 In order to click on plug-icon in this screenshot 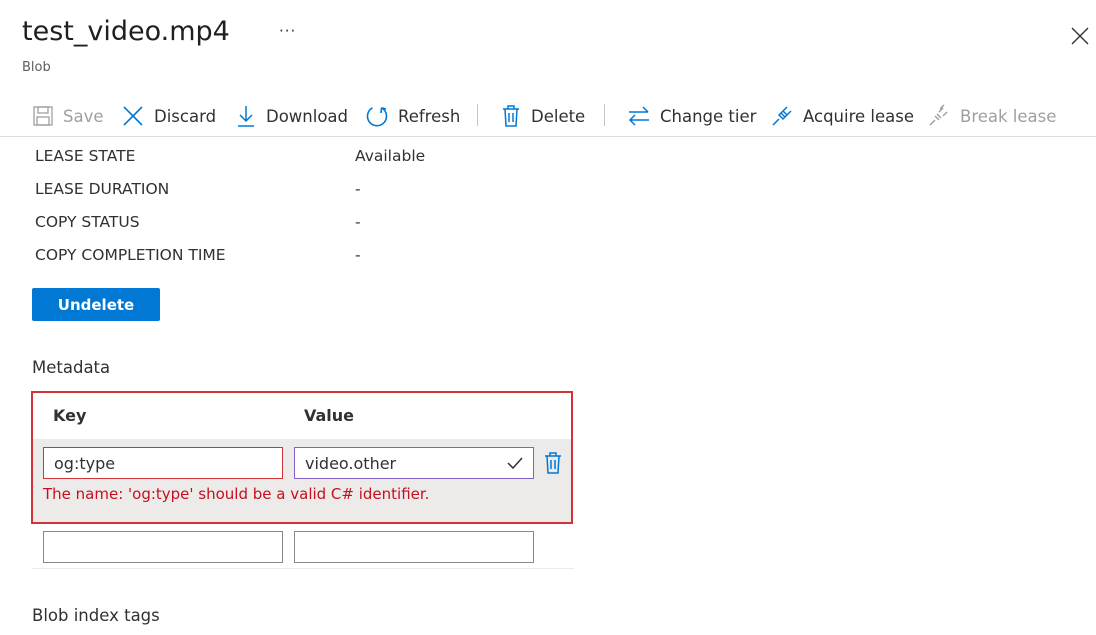, I will do `click(782, 116)`.